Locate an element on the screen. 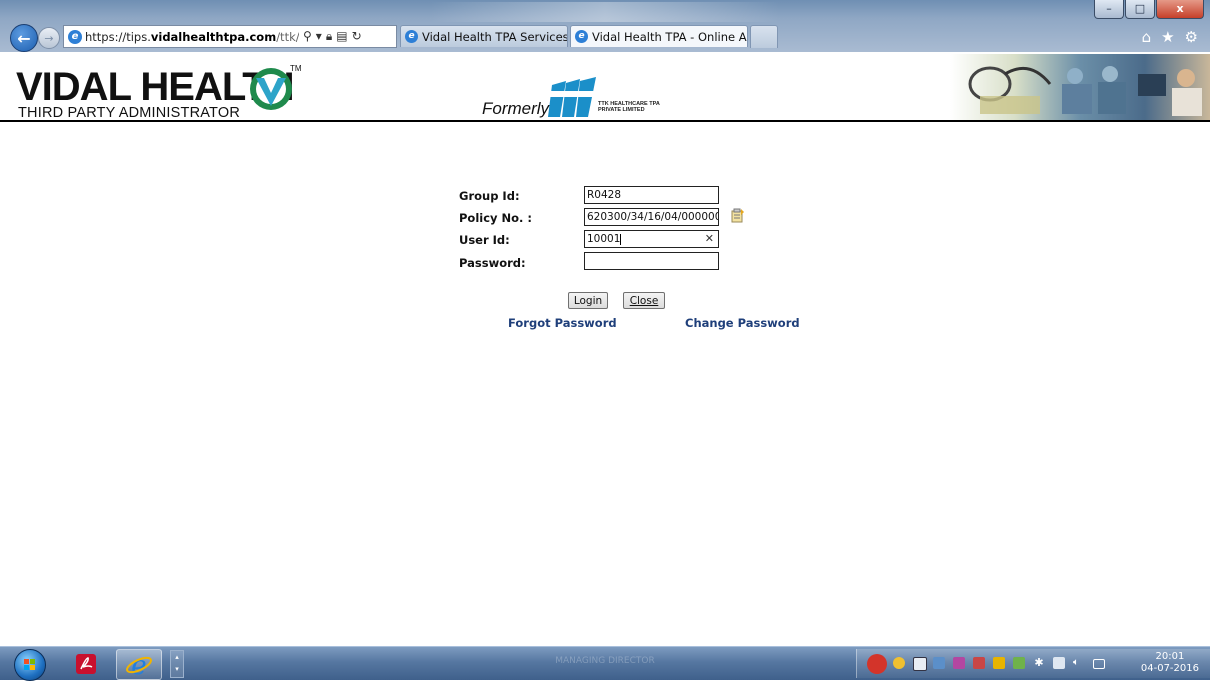 The height and width of the screenshot is (684, 1210). lock-icon: 🔒︎ is located at coordinates (329, 36).